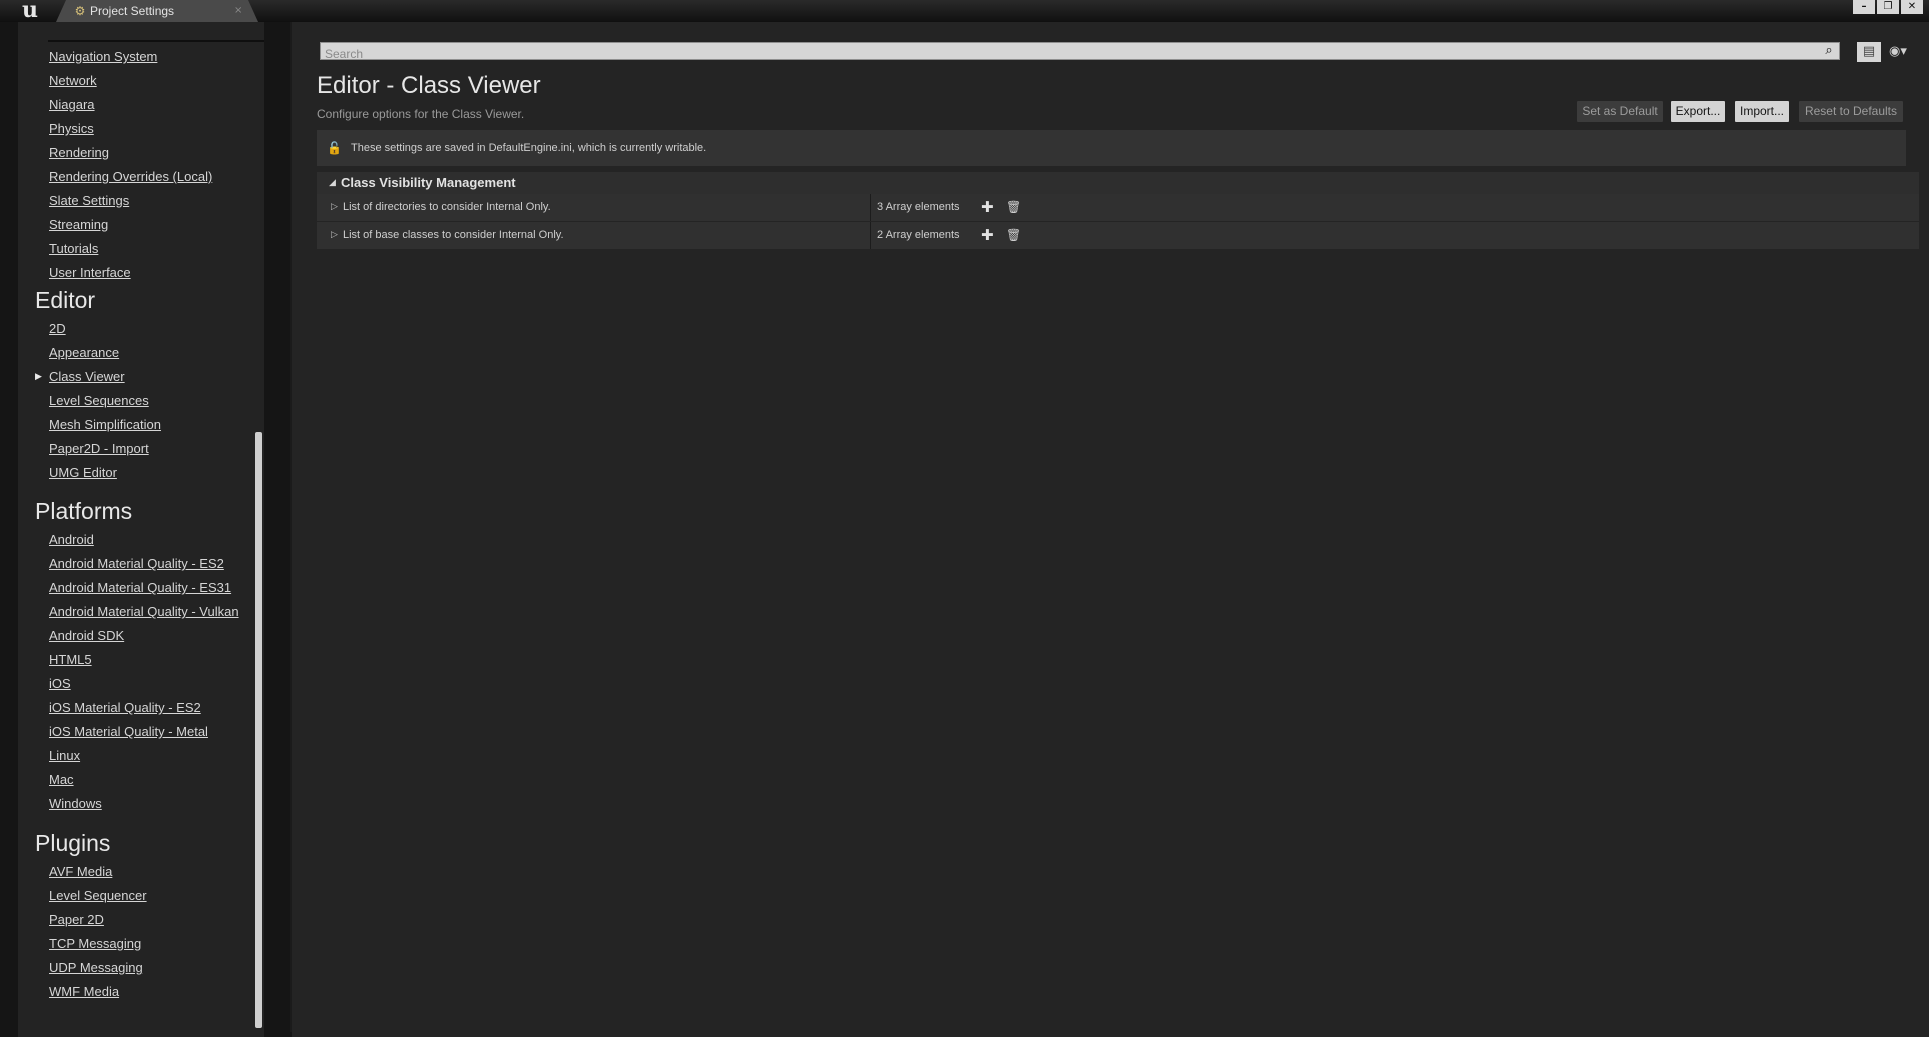 The image size is (1929, 1037). What do you see at coordinates (140, 588) in the screenshot?
I see `sidebar-item-android-es31: Android Material Quality - ES31` at bounding box center [140, 588].